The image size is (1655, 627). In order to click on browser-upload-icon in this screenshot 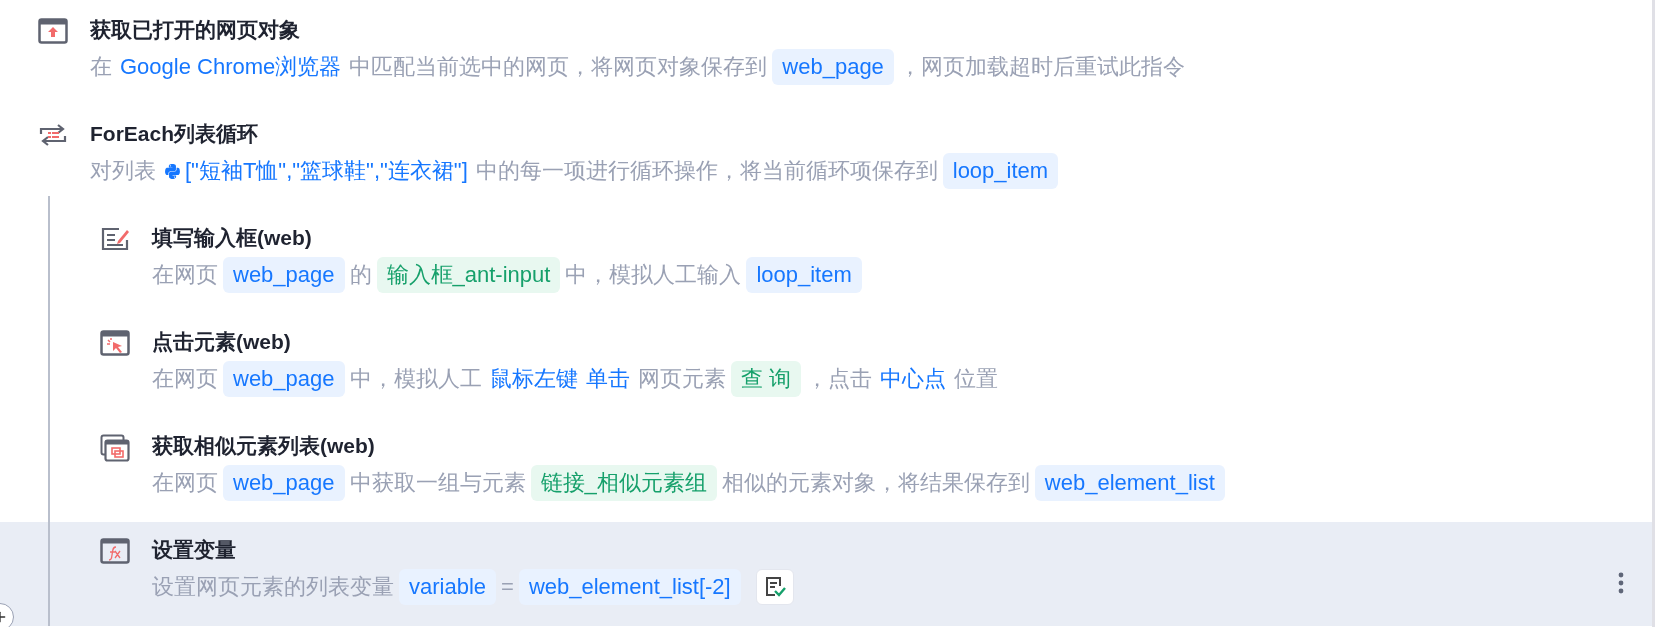, I will do `click(53, 31)`.